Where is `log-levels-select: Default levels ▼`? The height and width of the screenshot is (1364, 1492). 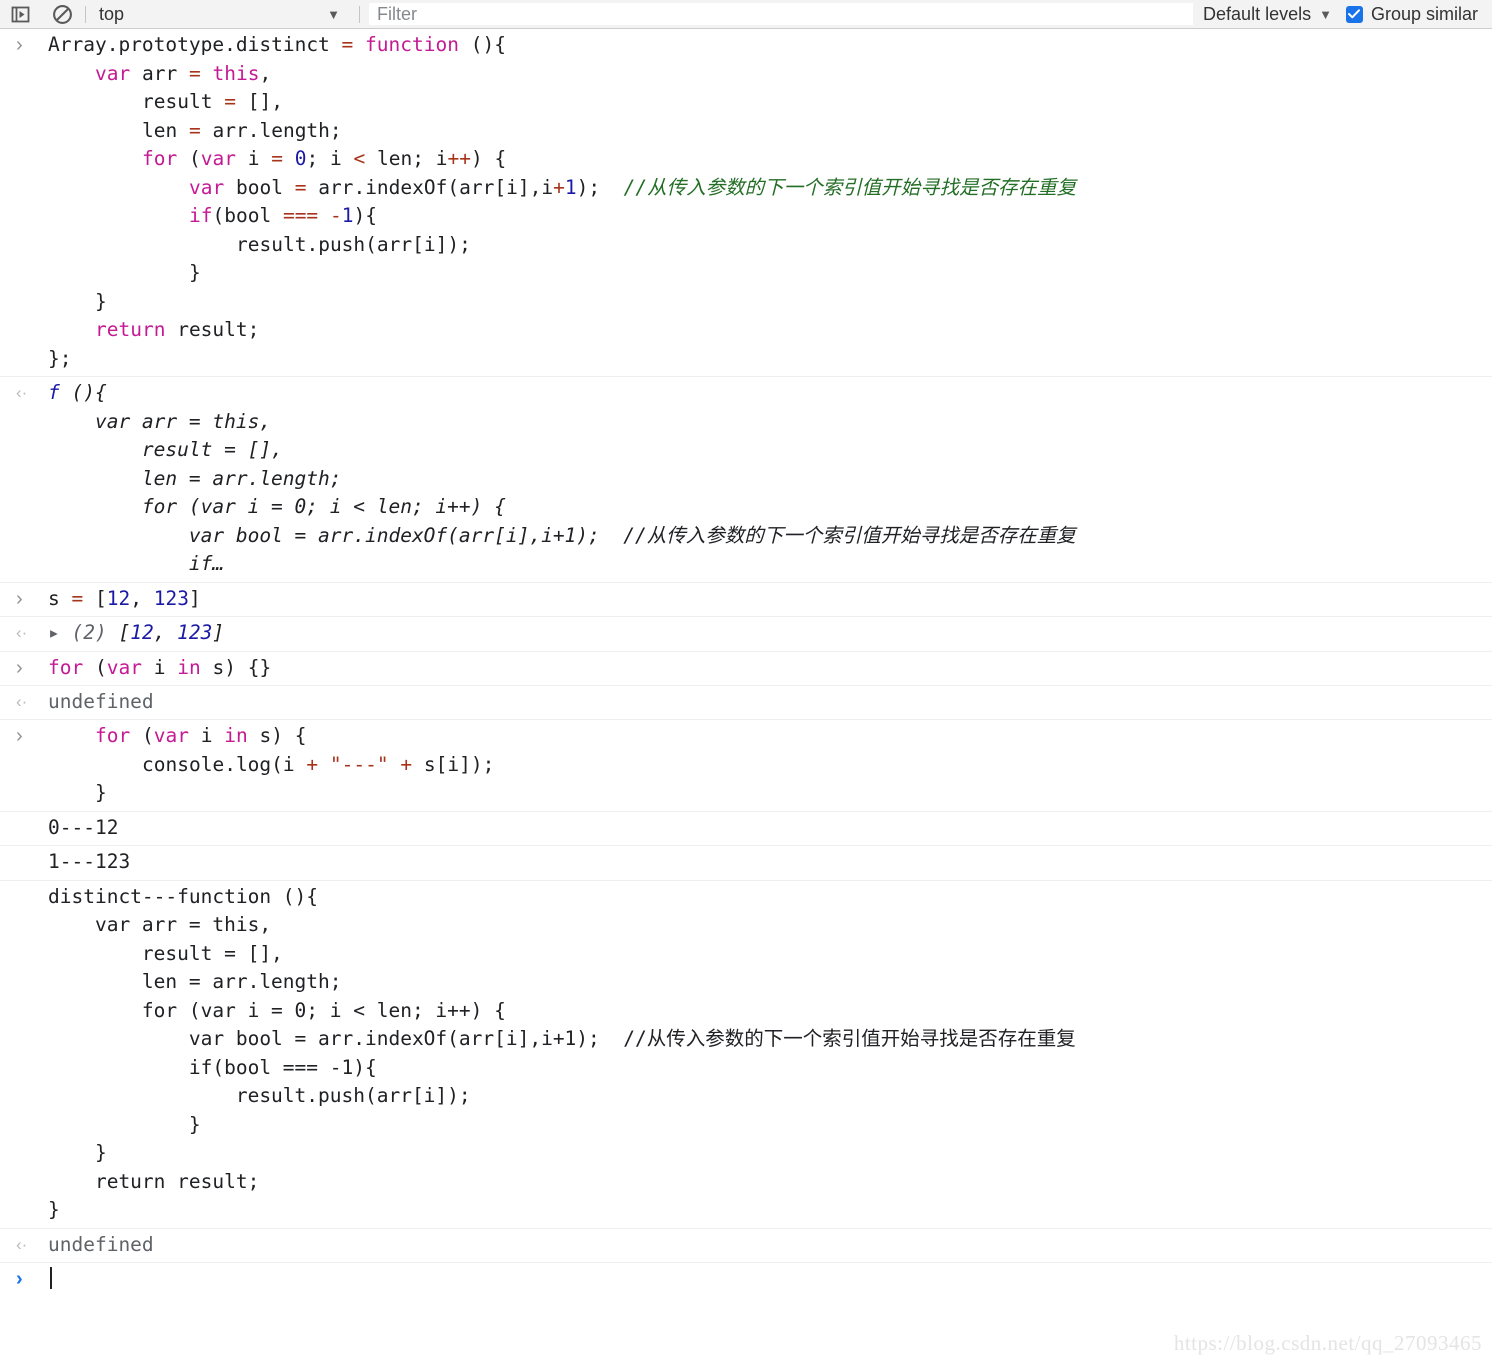 log-levels-select: Default levels ▼ is located at coordinates (1267, 14).